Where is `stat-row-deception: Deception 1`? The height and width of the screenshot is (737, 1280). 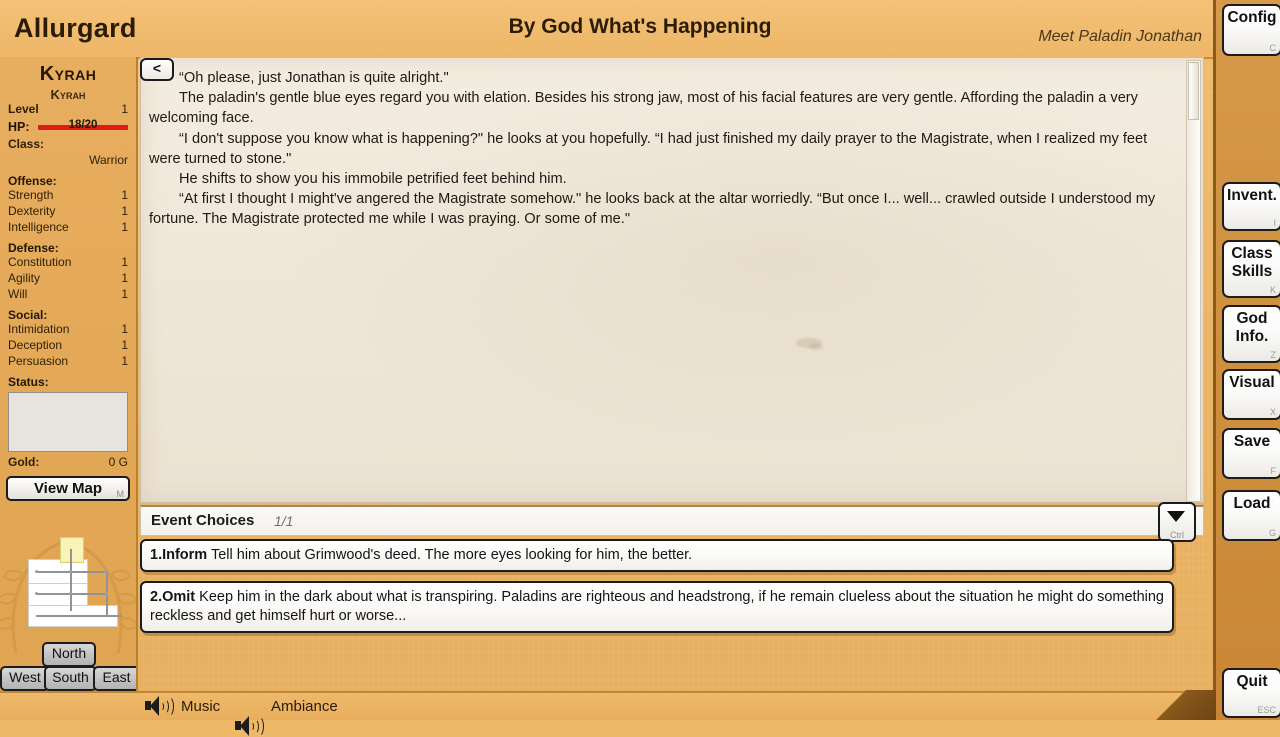 stat-row-deception: Deception 1 is located at coordinates (68, 346).